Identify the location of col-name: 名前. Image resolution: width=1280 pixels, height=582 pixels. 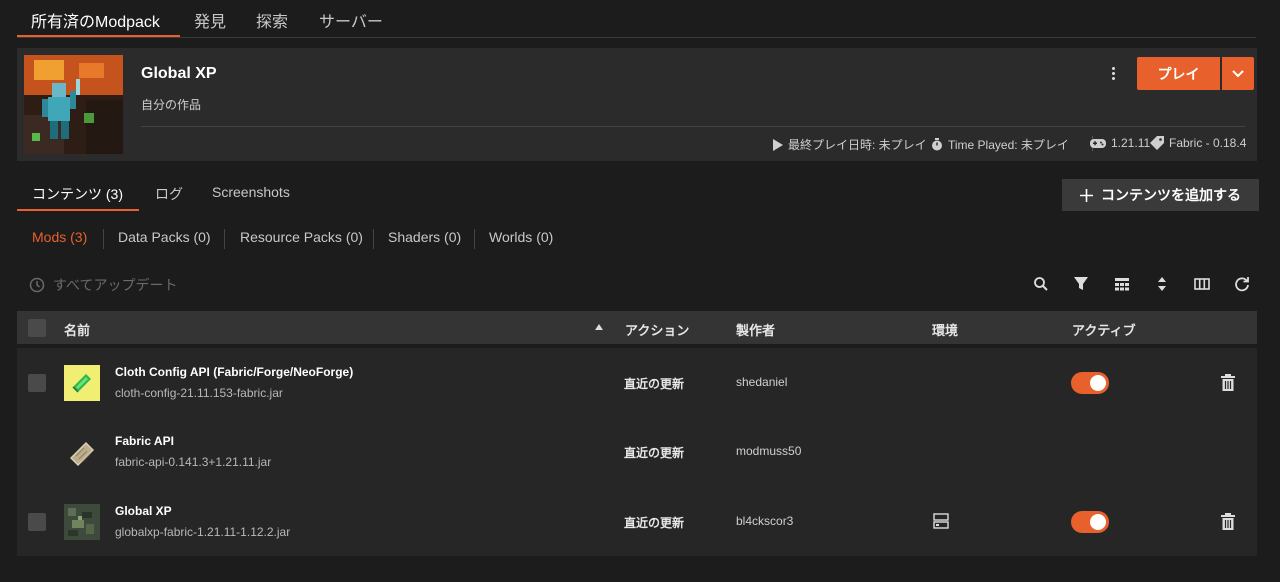
(77, 329).